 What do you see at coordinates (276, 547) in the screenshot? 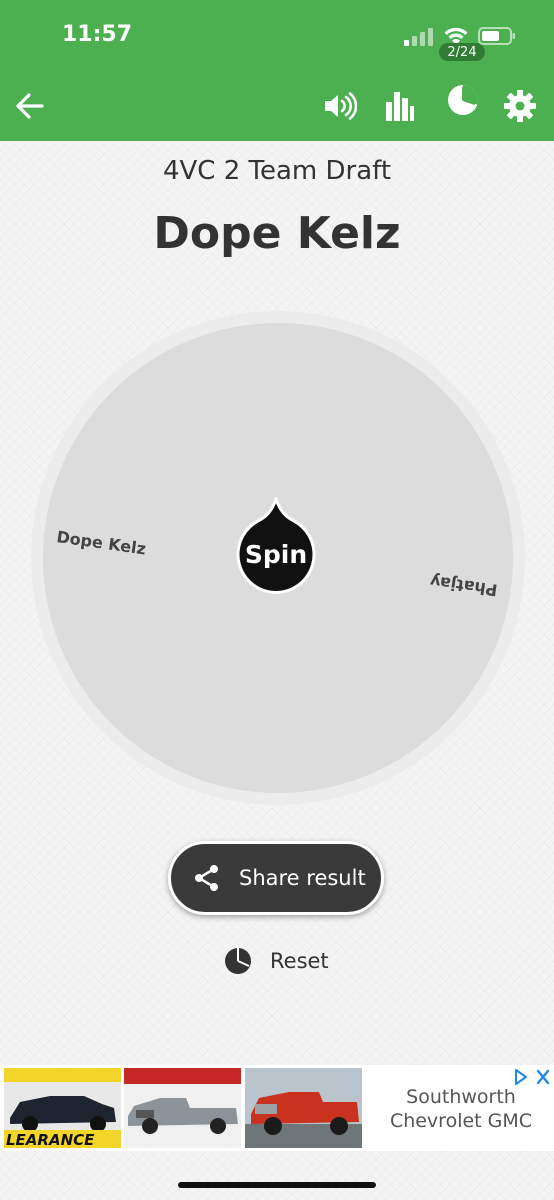
I see `spin-button` at bounding box center [276, 547].